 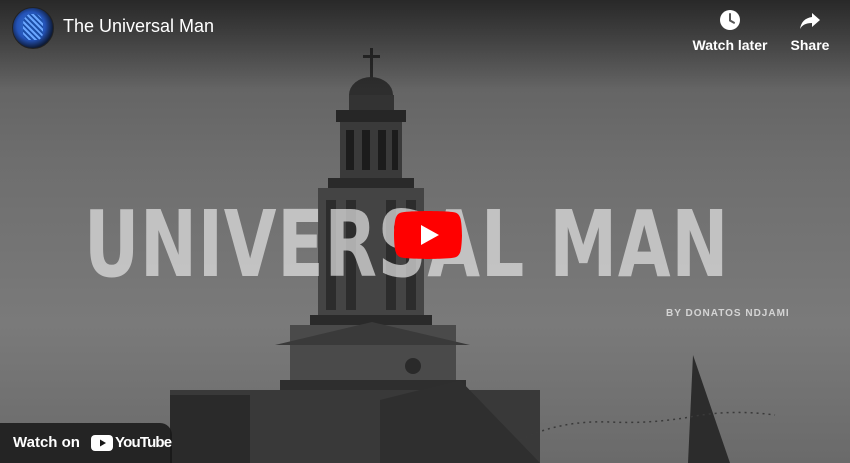 What do you see at coordinates (46, 442) in the screenshot?
I see `watch-on-label: Watch on` at bounding box center [46, 442].